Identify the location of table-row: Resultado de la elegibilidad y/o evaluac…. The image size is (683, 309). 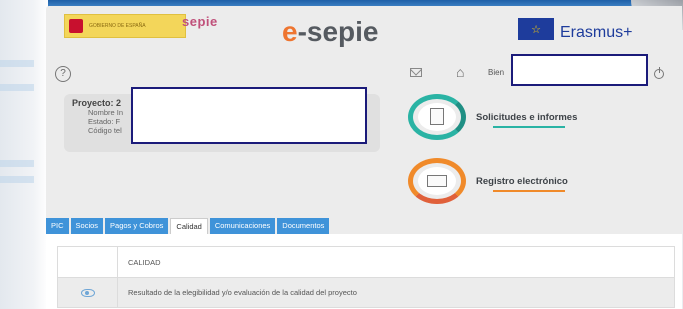
(366, 292).